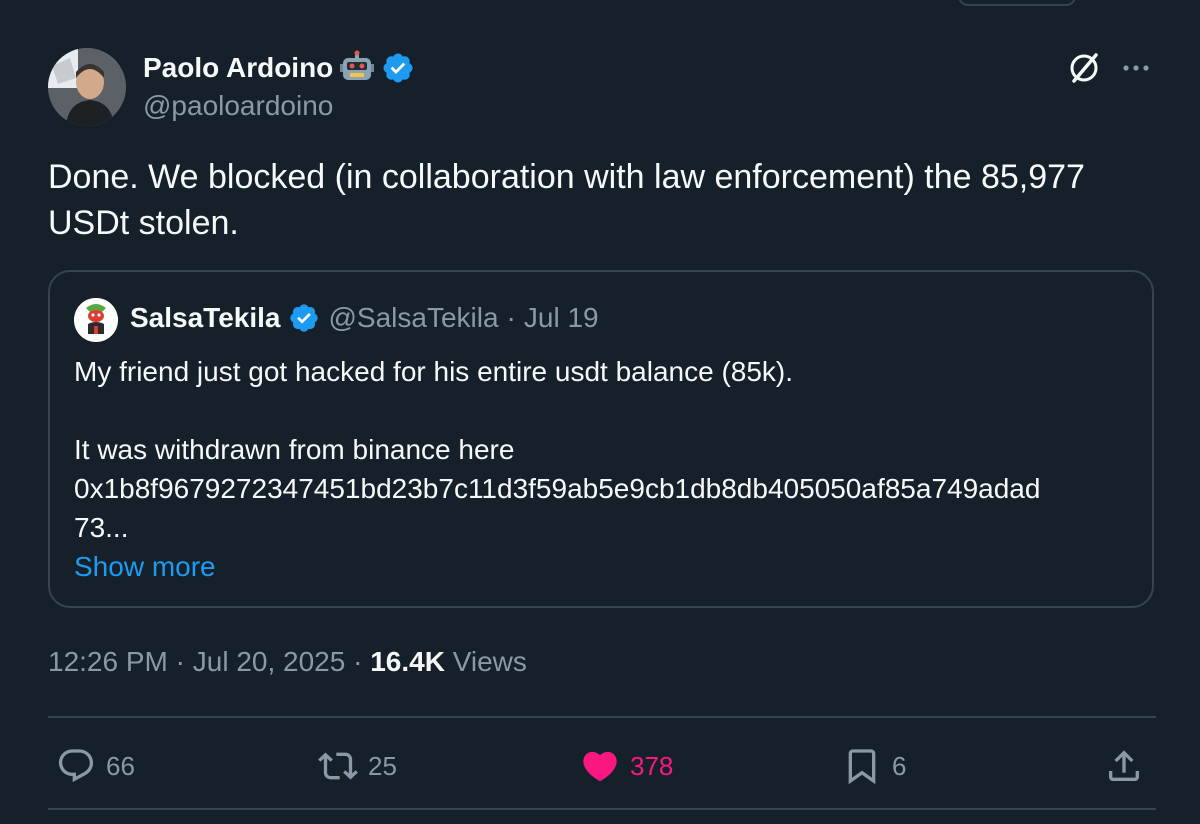  What do you see at coordinates (561, 318) in the screenshot?
I see `quote-date: Jul 19` at bounding box center [561, 318].